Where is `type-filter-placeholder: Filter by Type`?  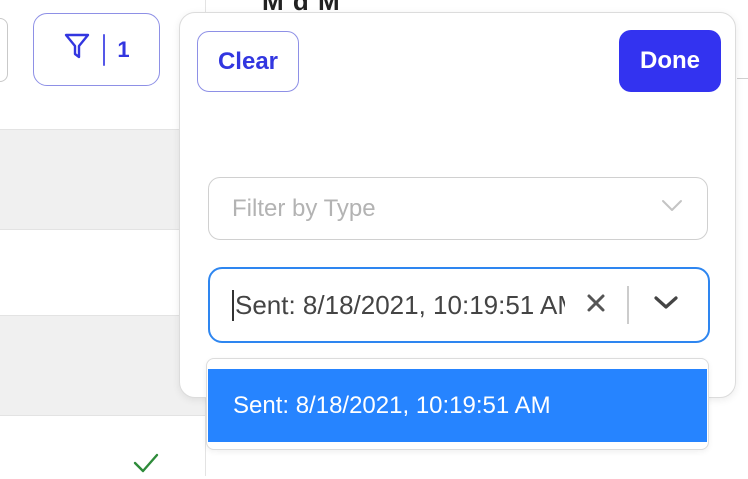 type-filter-placeholder: Filter by Type is located at coordinates (304, 208).